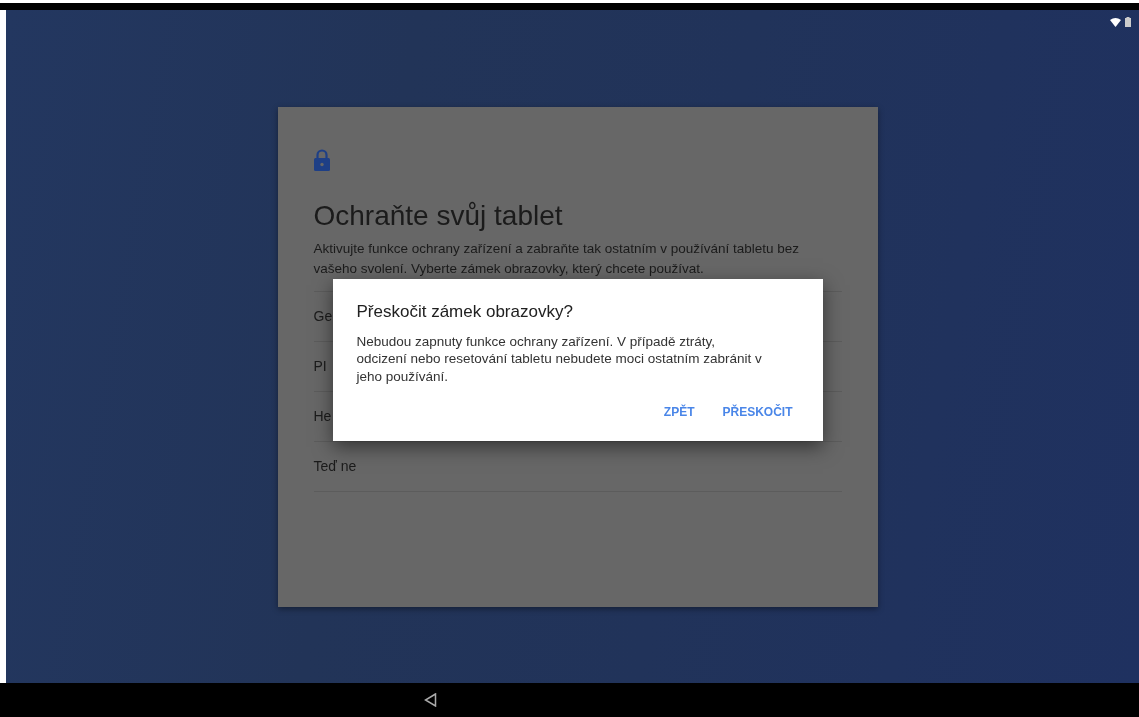 The height and width of the screenshot is (717, 1139). I want to click on dialog-button: ZPĚT, so click(679, 412).